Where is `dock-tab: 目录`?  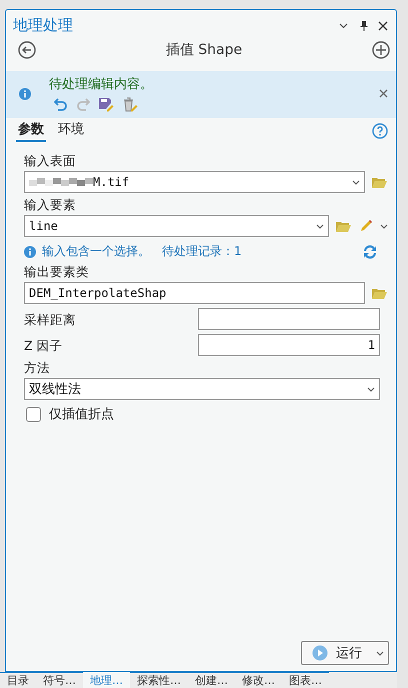
dock-tab: 目录 is located at coordinates (18, 680).